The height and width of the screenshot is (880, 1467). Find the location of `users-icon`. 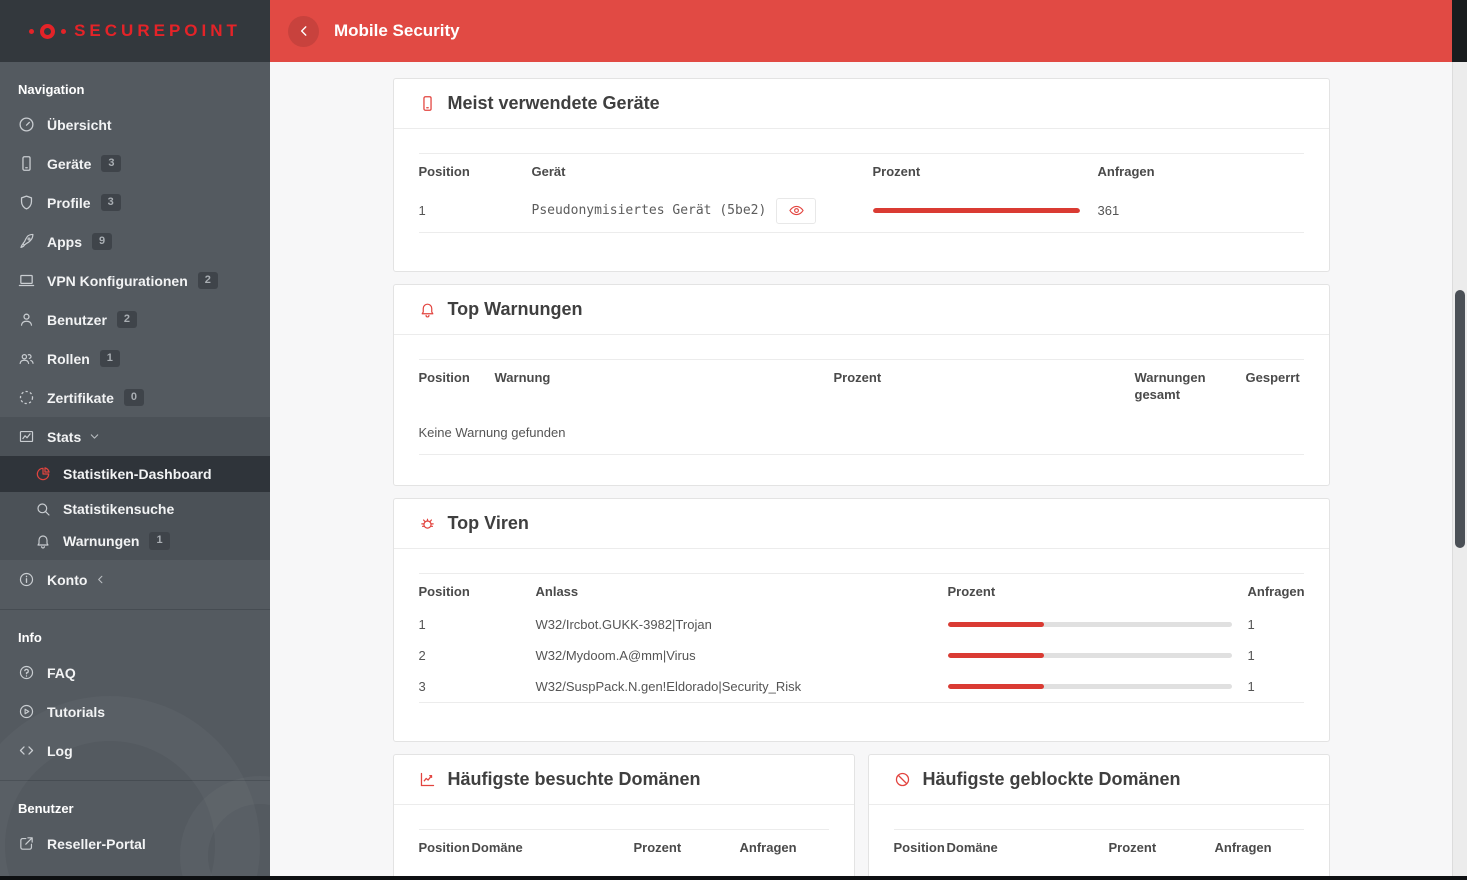

users-icon is located at coordinates (26, 358).